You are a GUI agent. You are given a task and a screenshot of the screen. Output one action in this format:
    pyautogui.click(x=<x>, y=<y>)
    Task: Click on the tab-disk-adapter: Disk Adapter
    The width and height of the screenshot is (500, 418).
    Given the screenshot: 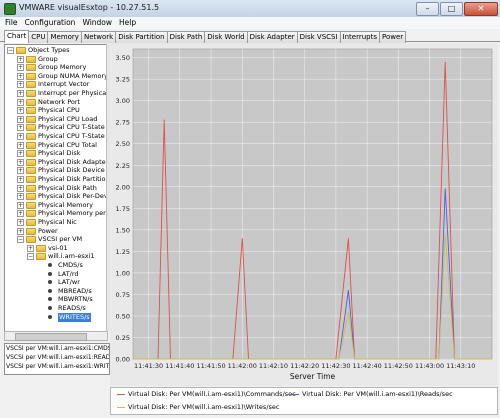 What is the action you would take?
    pyautogui.click(x=272, y=37)
    